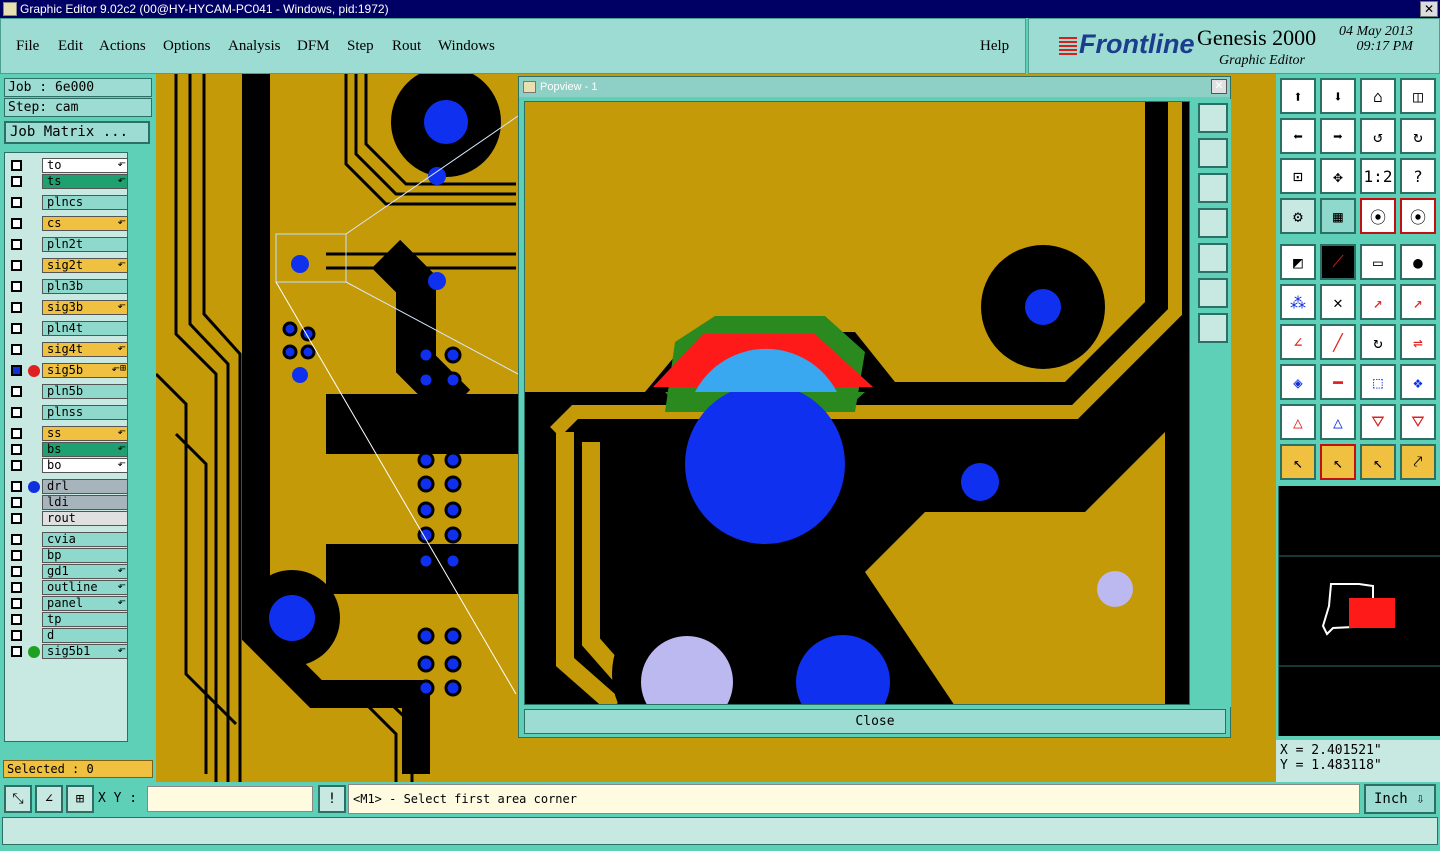 This screenshot has width=1440, height=851. What do you see at coordinates (1338, 136) in the screenshot?
I see `pan-right-icon: ➡` at bounding box center [1338, 136].